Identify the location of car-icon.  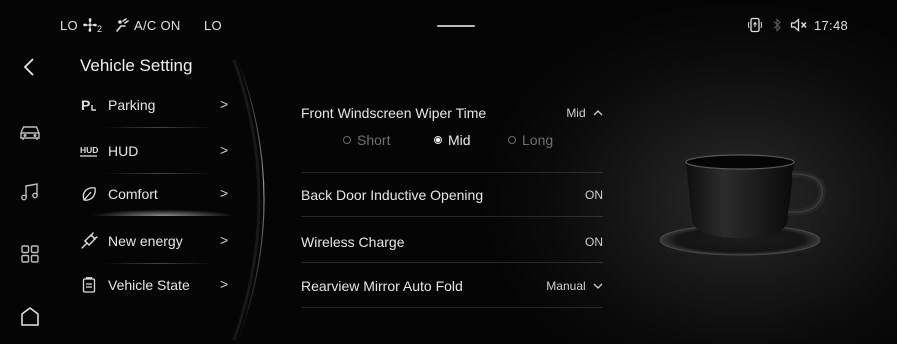
(30, 132).